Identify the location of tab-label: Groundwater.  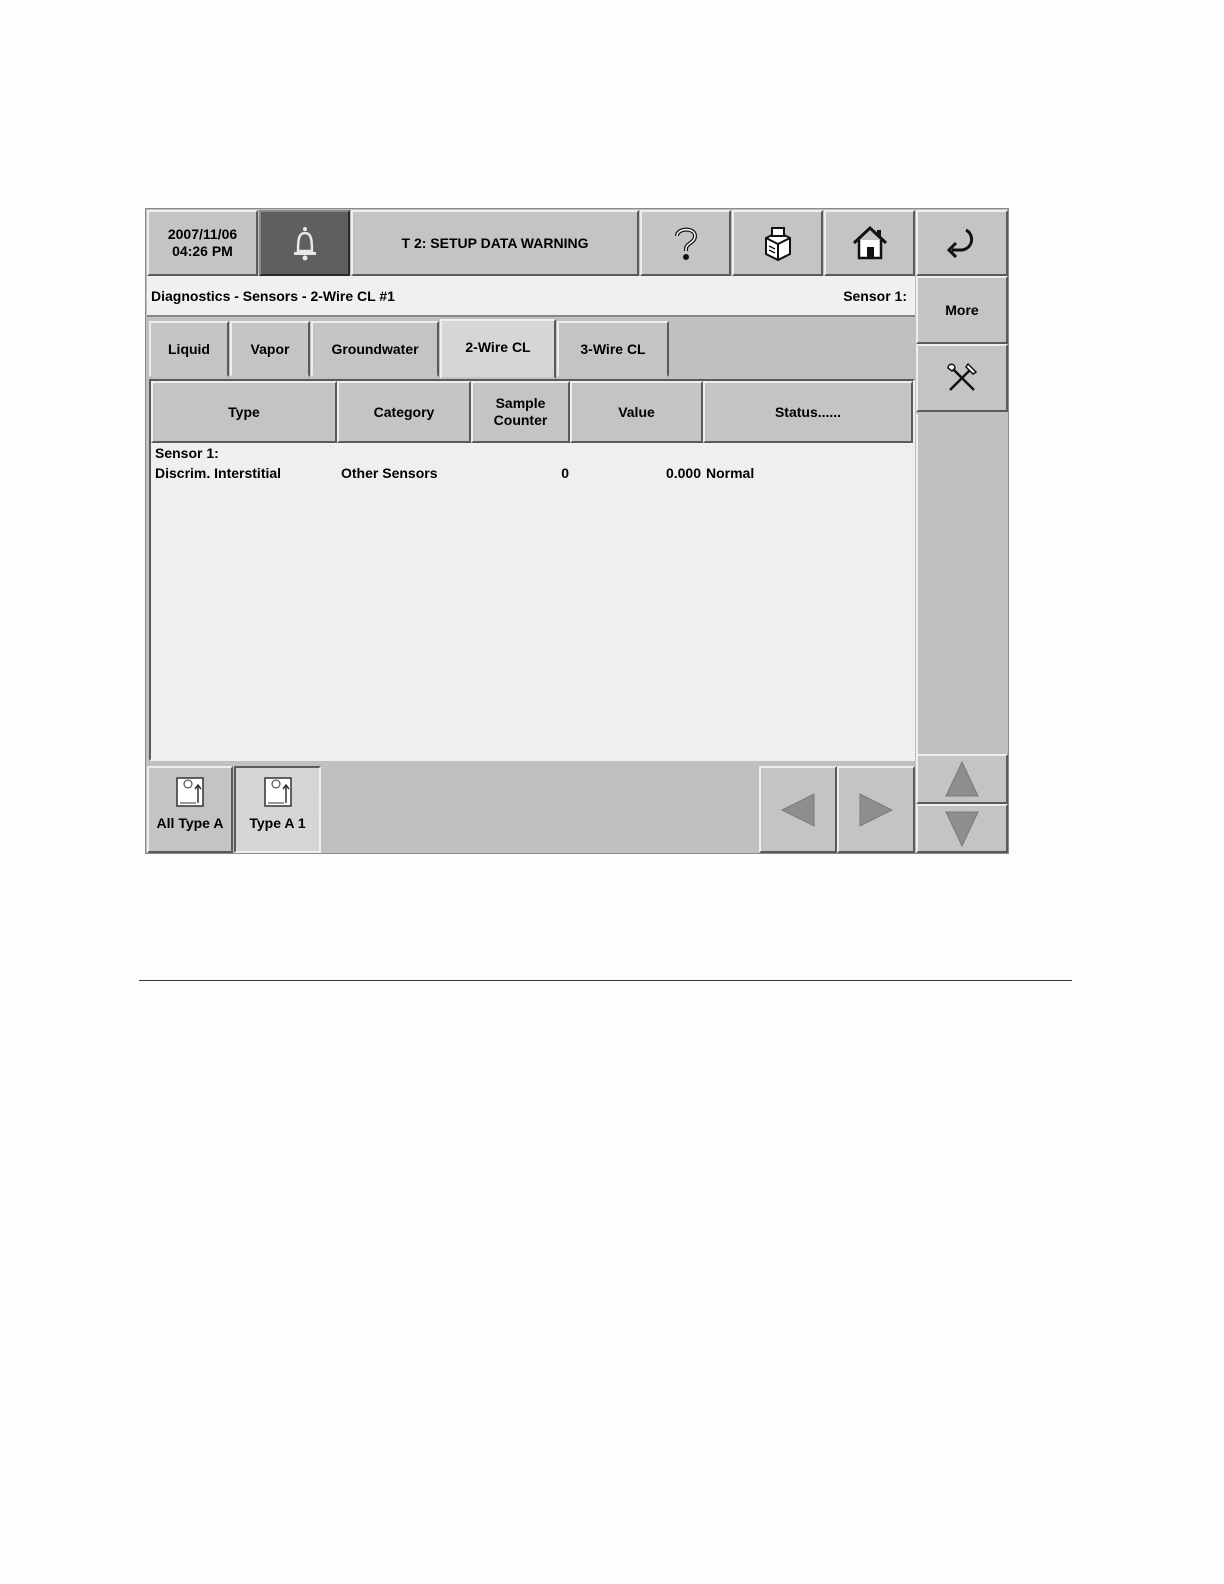
(375, 349).